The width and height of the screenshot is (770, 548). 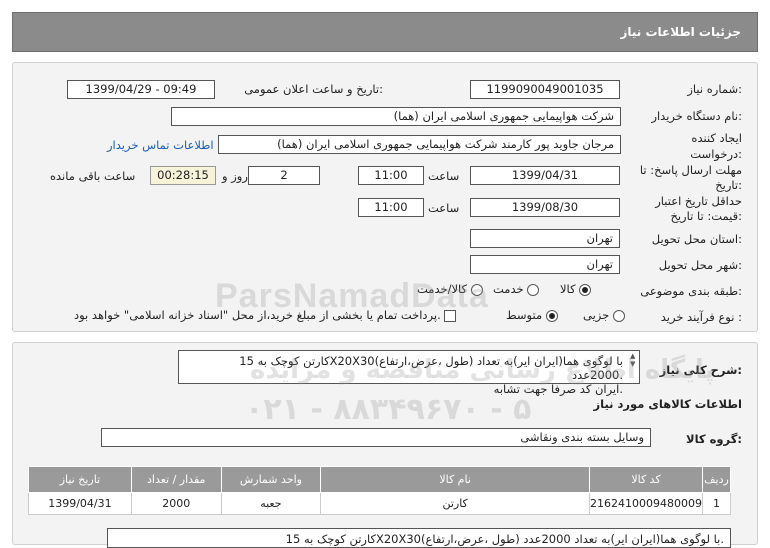 I want to click on contact-buyer-link: اطلاعات تماس خریدار, so click(x=160, y=145).